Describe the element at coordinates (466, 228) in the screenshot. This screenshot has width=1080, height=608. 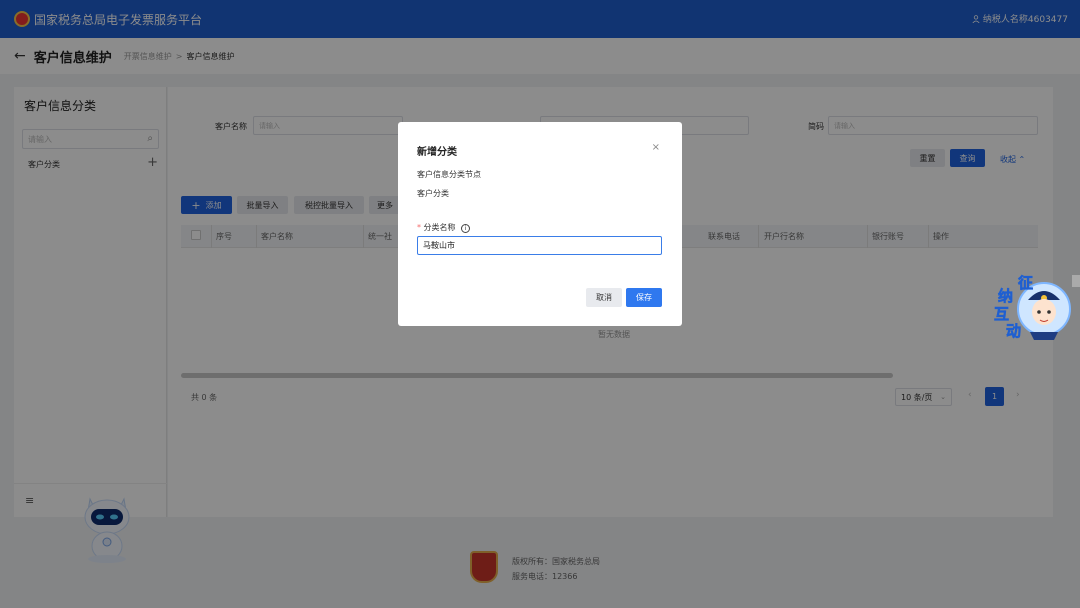
I see `info-icon: i` at that location.